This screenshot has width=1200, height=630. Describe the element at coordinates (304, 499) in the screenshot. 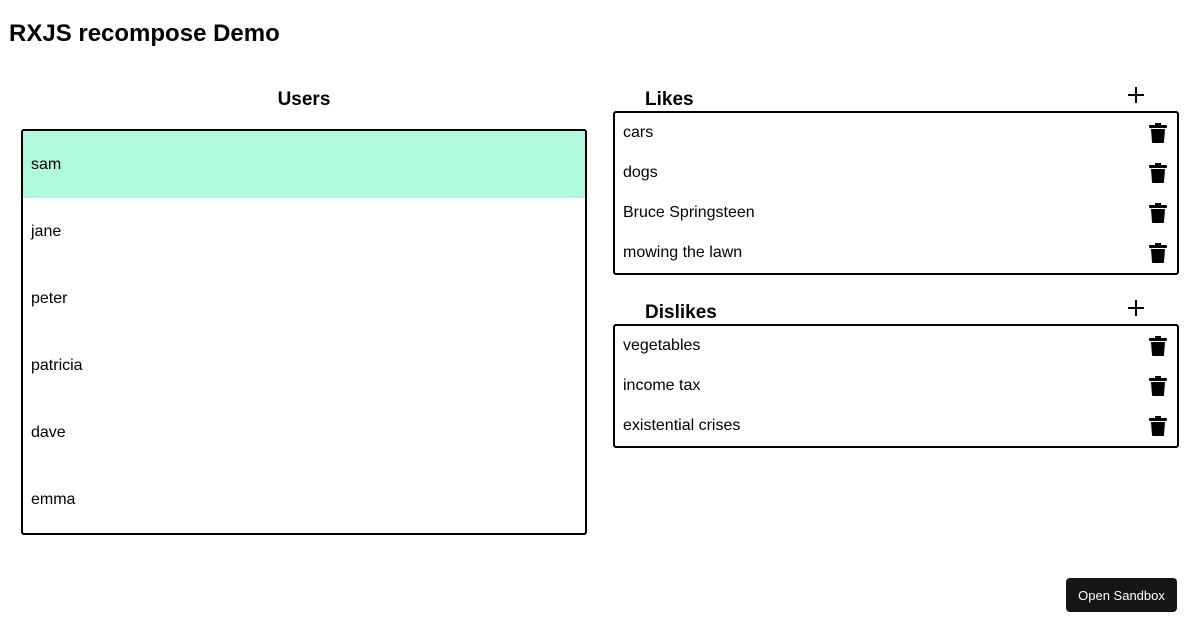

I see `user-item-emma: emma` at that location.